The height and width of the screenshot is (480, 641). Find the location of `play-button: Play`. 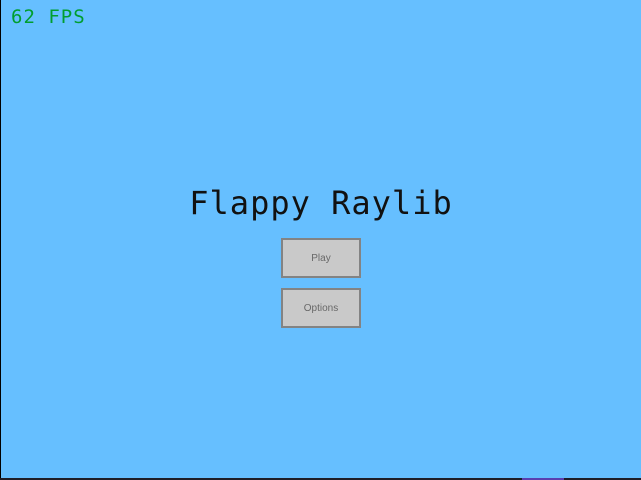

play-button: Play is located at coordinates (321, 258).